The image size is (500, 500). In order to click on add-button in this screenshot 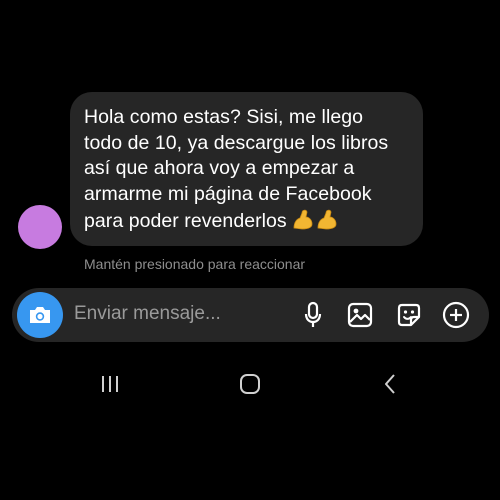, I will do `click(456, 315)`.